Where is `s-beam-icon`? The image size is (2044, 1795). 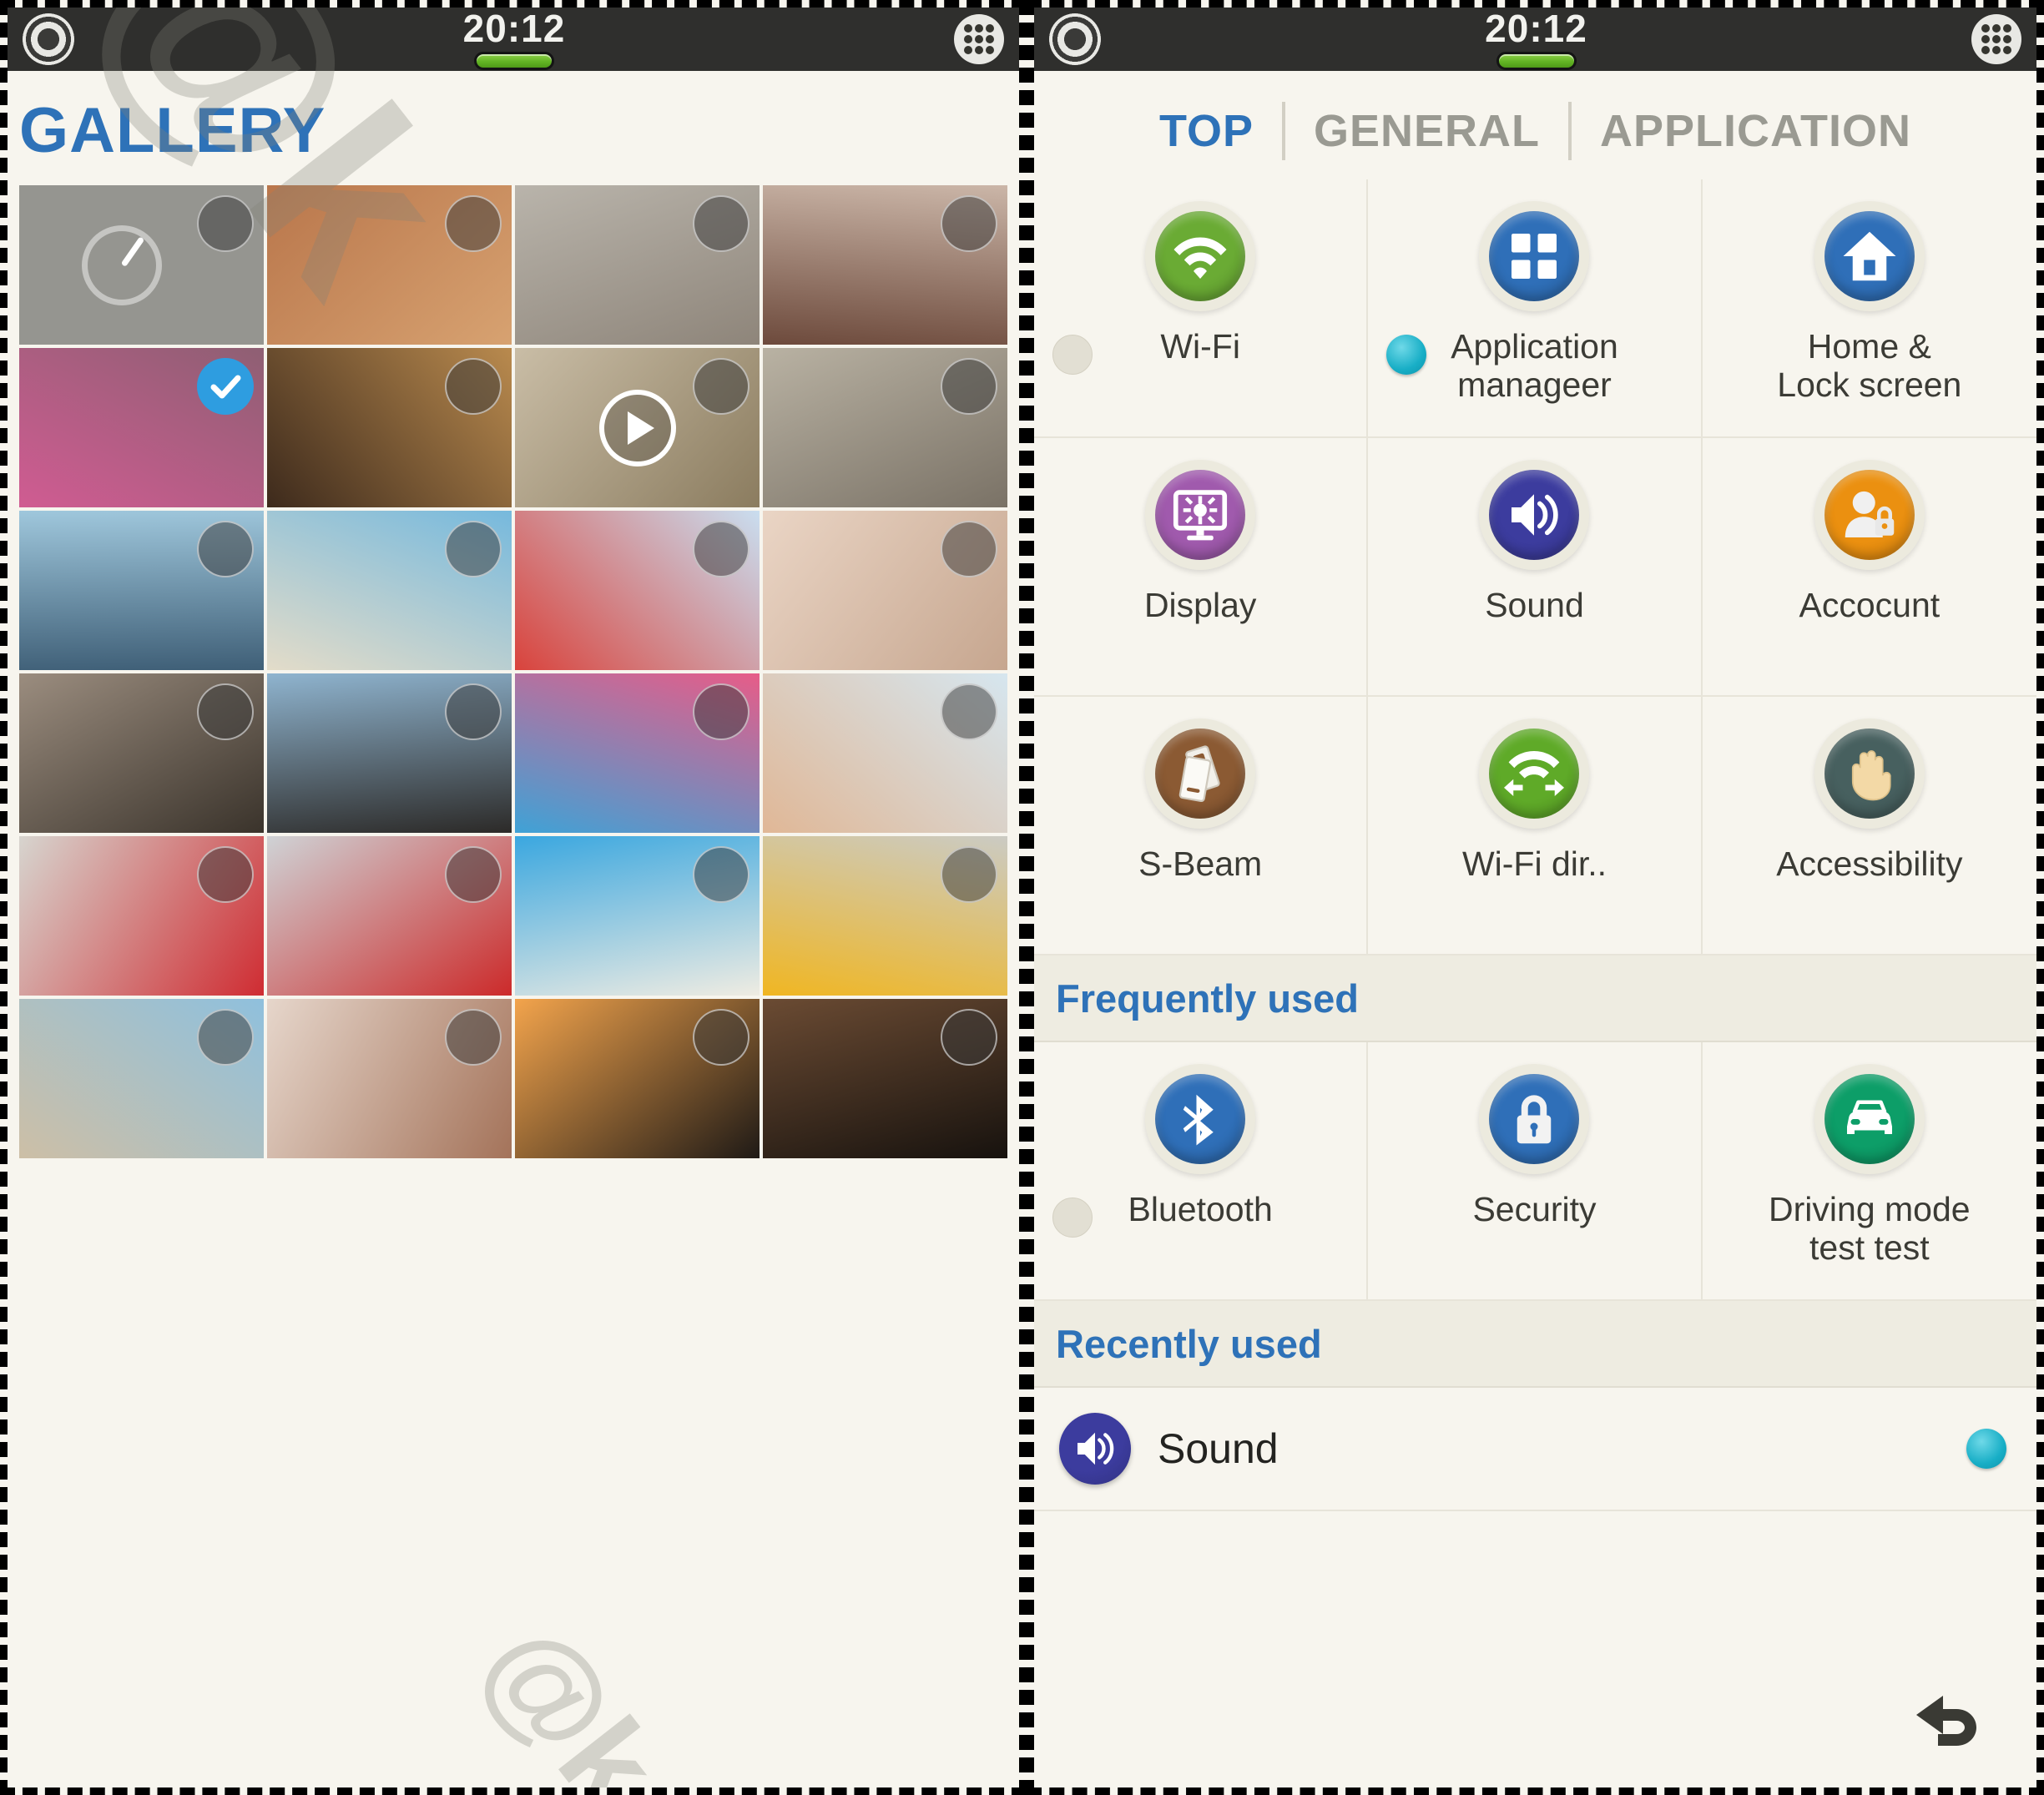
s-beam-icon is located at coordinates (1200, 774).